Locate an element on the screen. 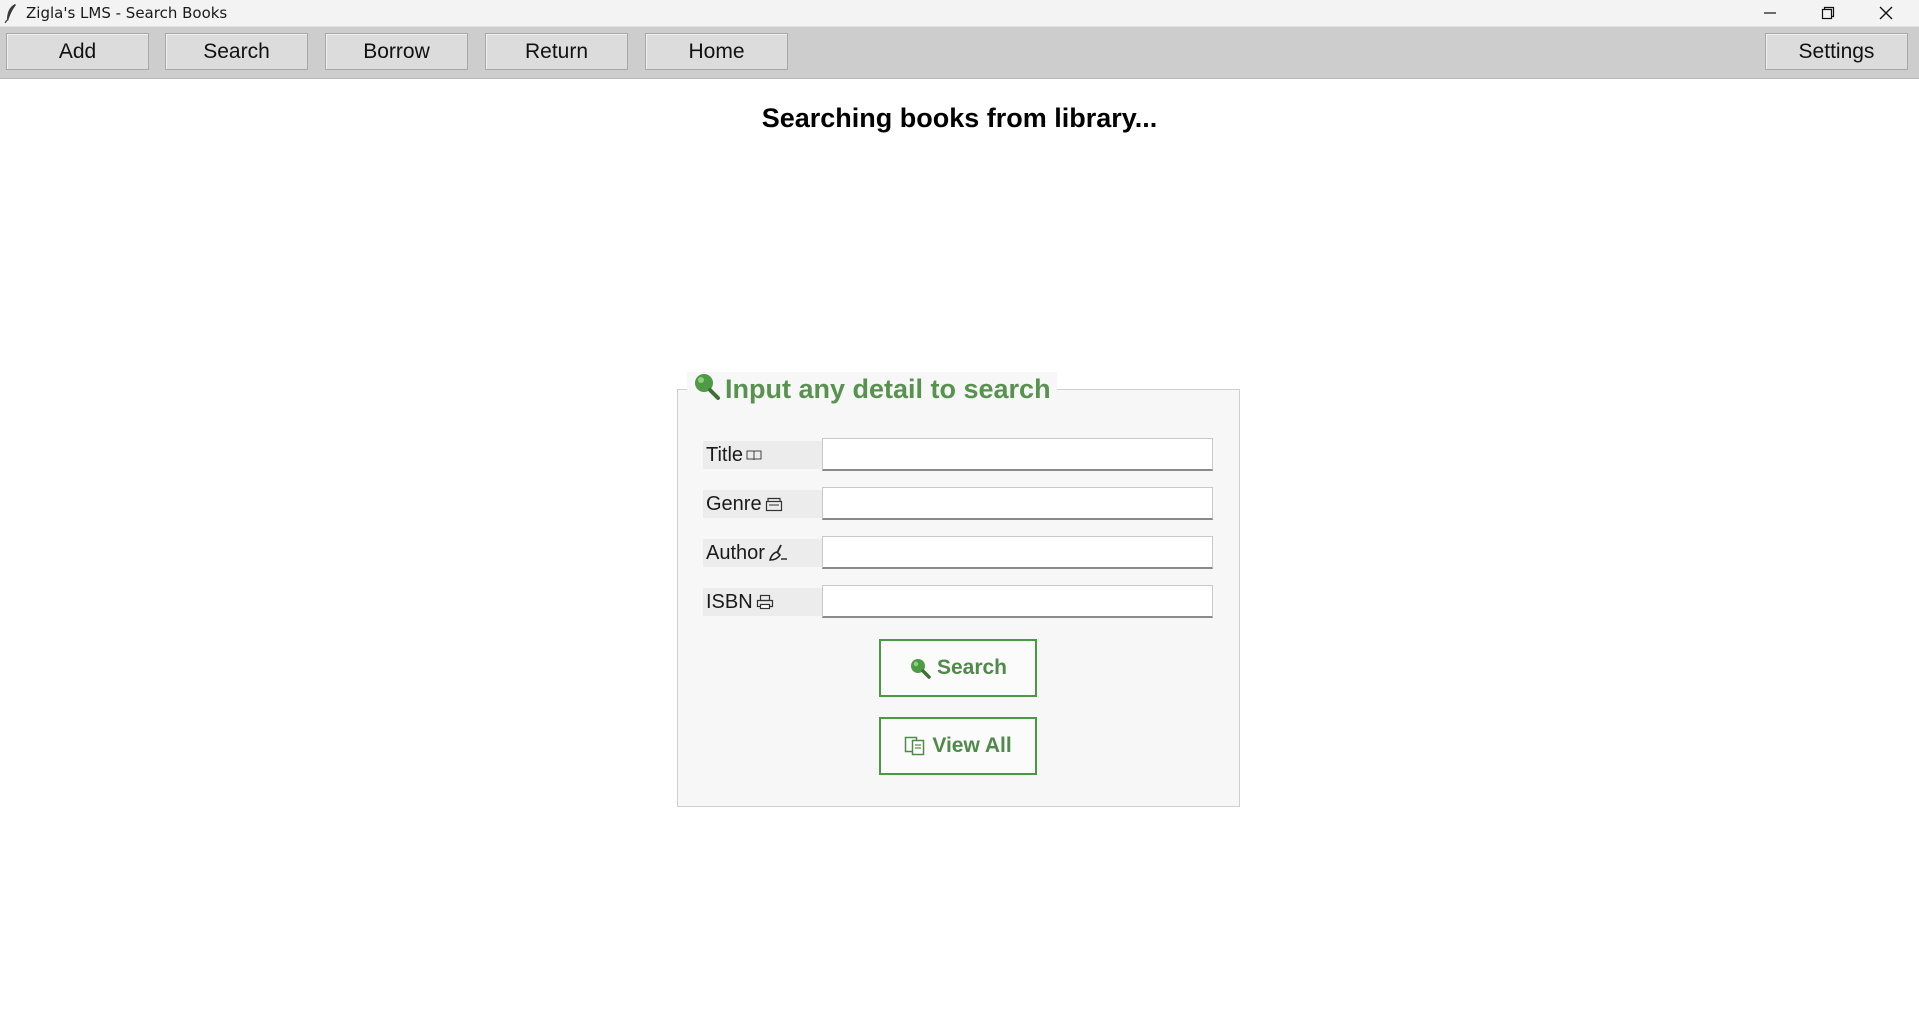  genre-label-text: Genre is located at coordinates (734, 503).